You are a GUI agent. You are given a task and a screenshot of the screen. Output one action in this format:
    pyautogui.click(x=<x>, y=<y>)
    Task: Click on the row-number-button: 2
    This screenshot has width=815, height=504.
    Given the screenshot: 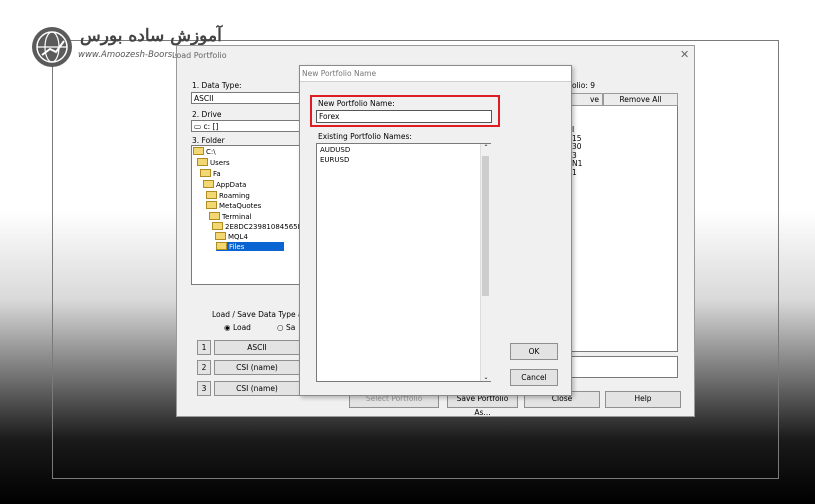 What is the action you would take?
    pyautogui.click(x=204, y=367)
    